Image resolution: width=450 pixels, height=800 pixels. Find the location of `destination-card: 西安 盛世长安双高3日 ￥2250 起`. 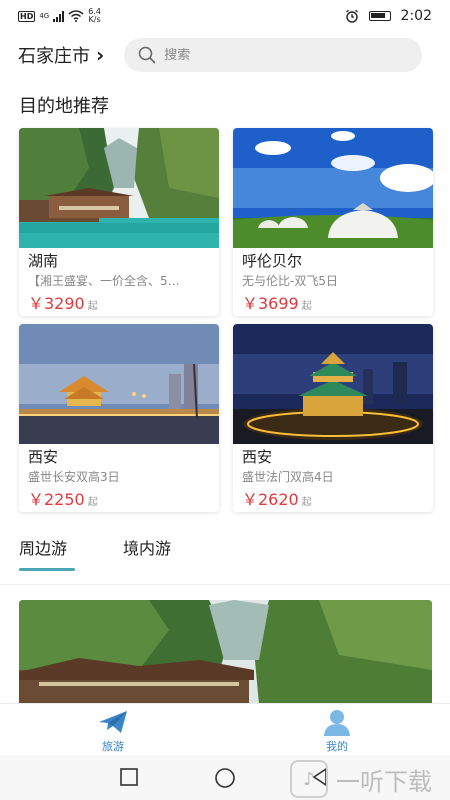

destination-card: 西安 盛世长安双高3日 ￥2250 起 is located at coordinates (119, 418).